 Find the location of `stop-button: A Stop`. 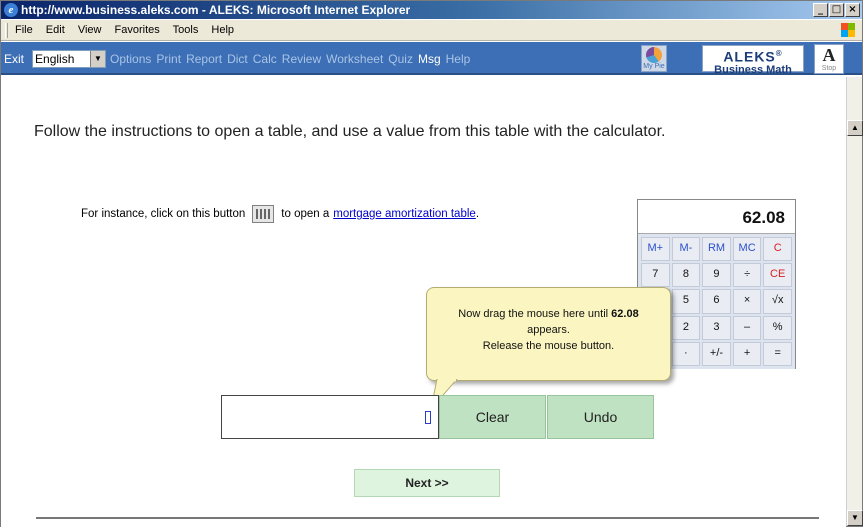

stop-button: A Stop is located at coordinates (829, 59).